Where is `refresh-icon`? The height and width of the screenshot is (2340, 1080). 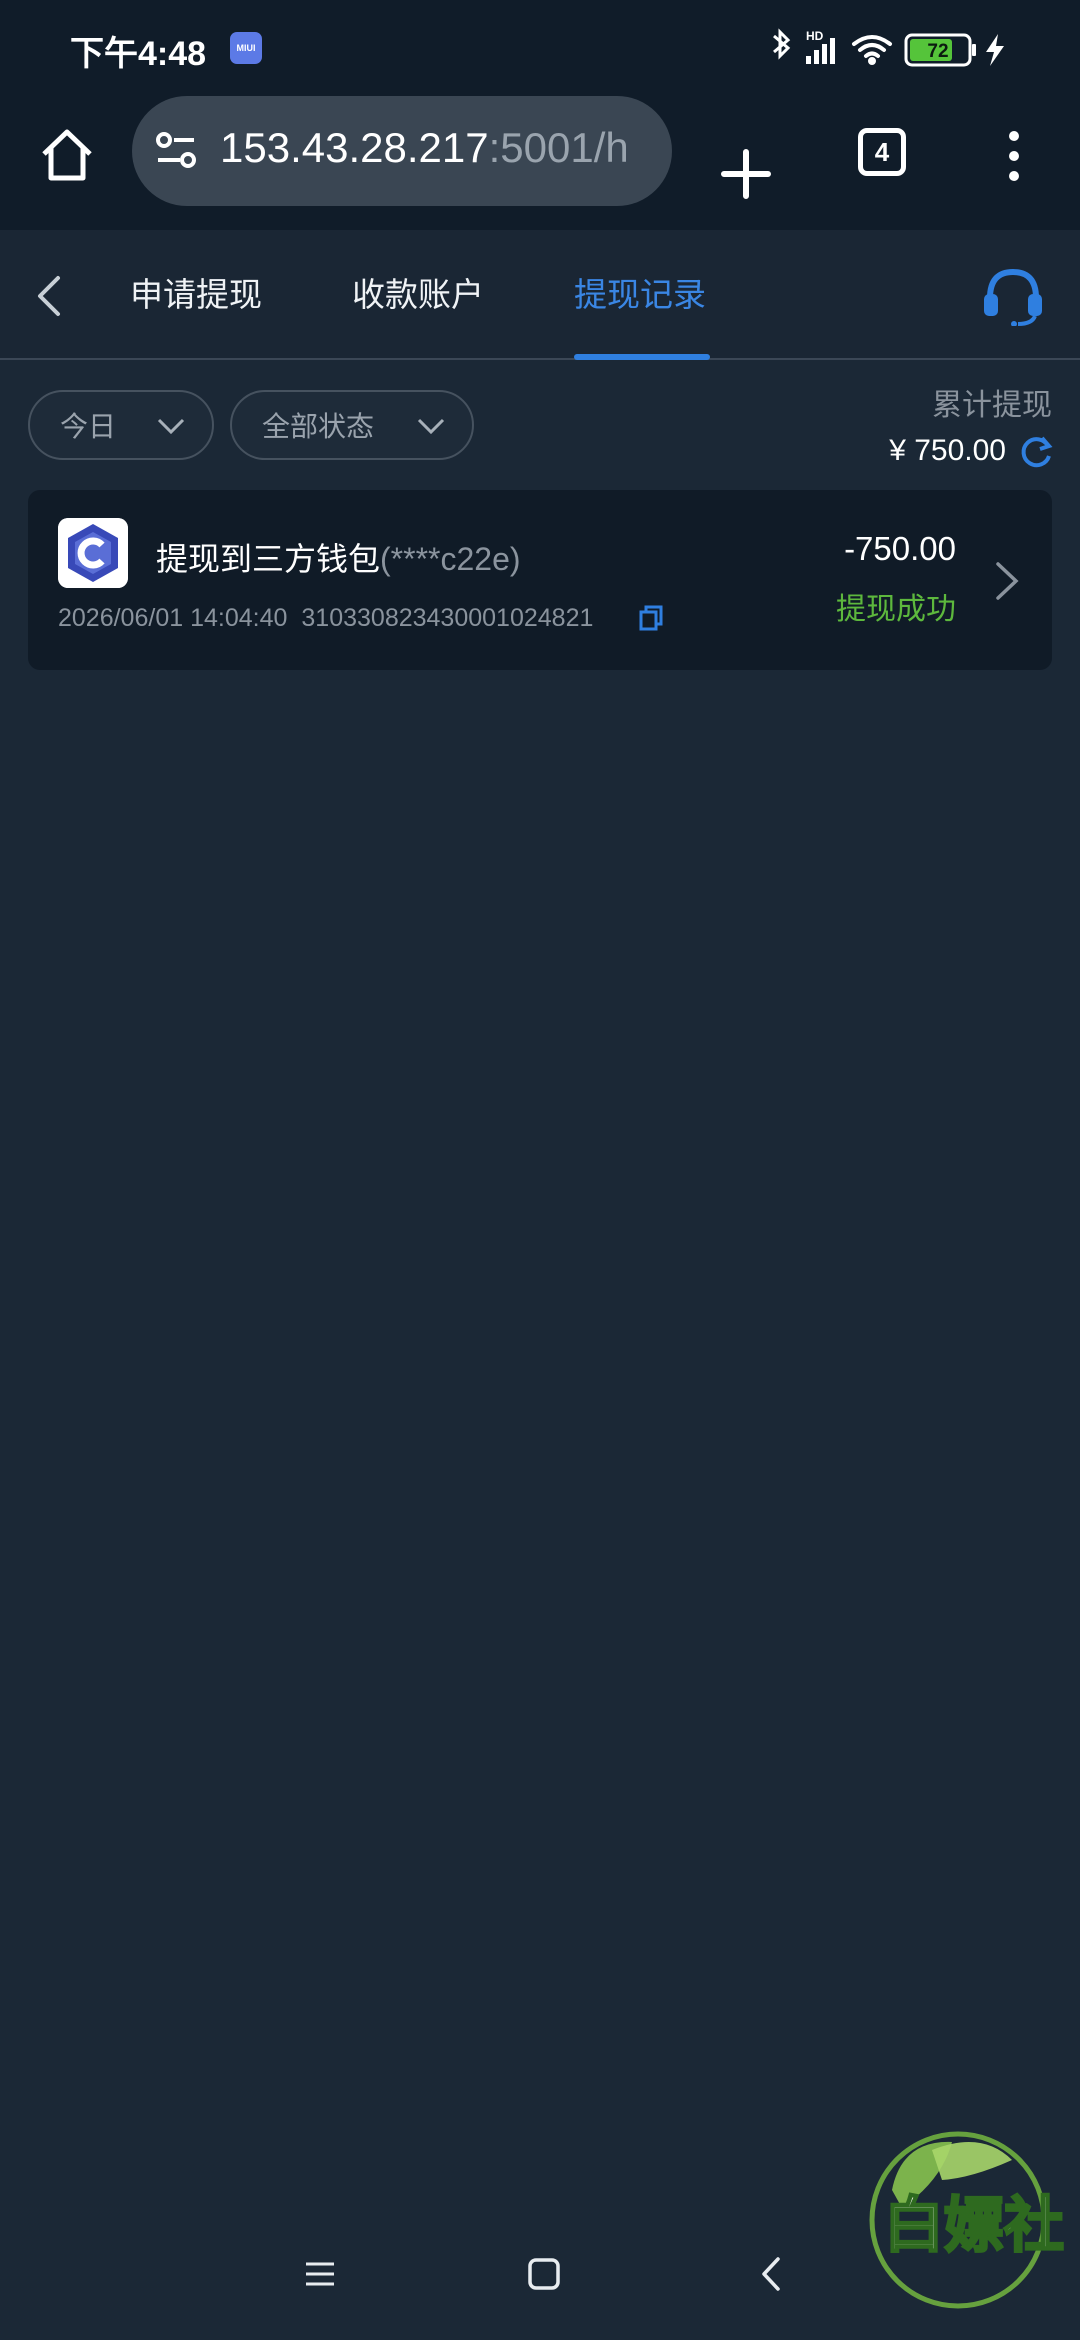
refresh-icon is located at coordinates (1036, 452).